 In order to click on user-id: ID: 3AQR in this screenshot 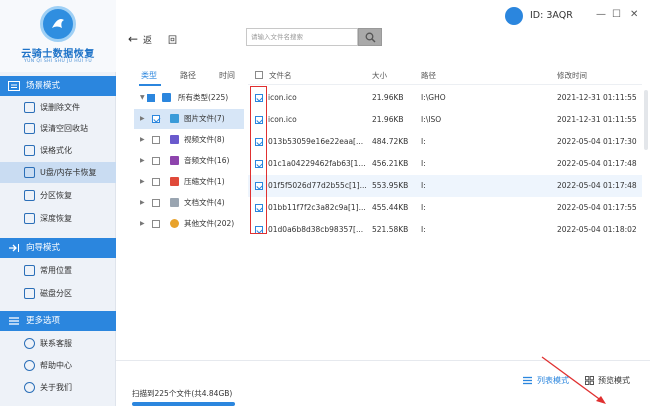, I will do `click(551, 15)`.